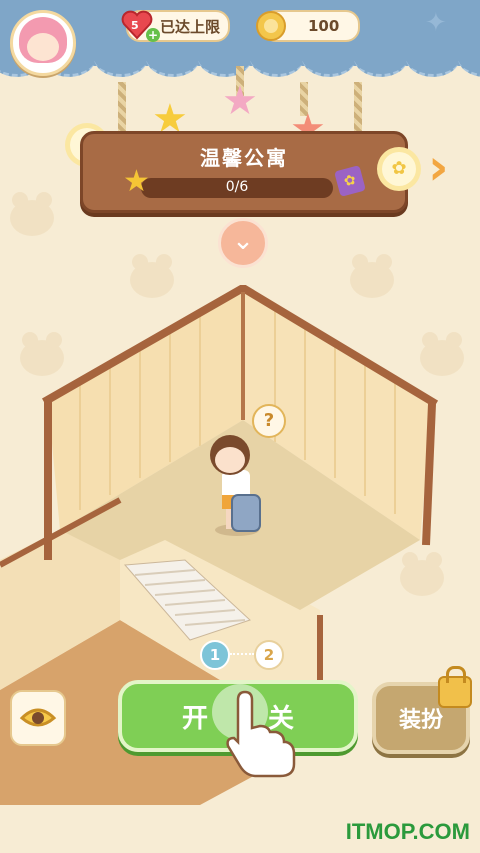  Describe the element at coordinates (135, 25) in the screenshot. I see `svg-text: 5` at that location.